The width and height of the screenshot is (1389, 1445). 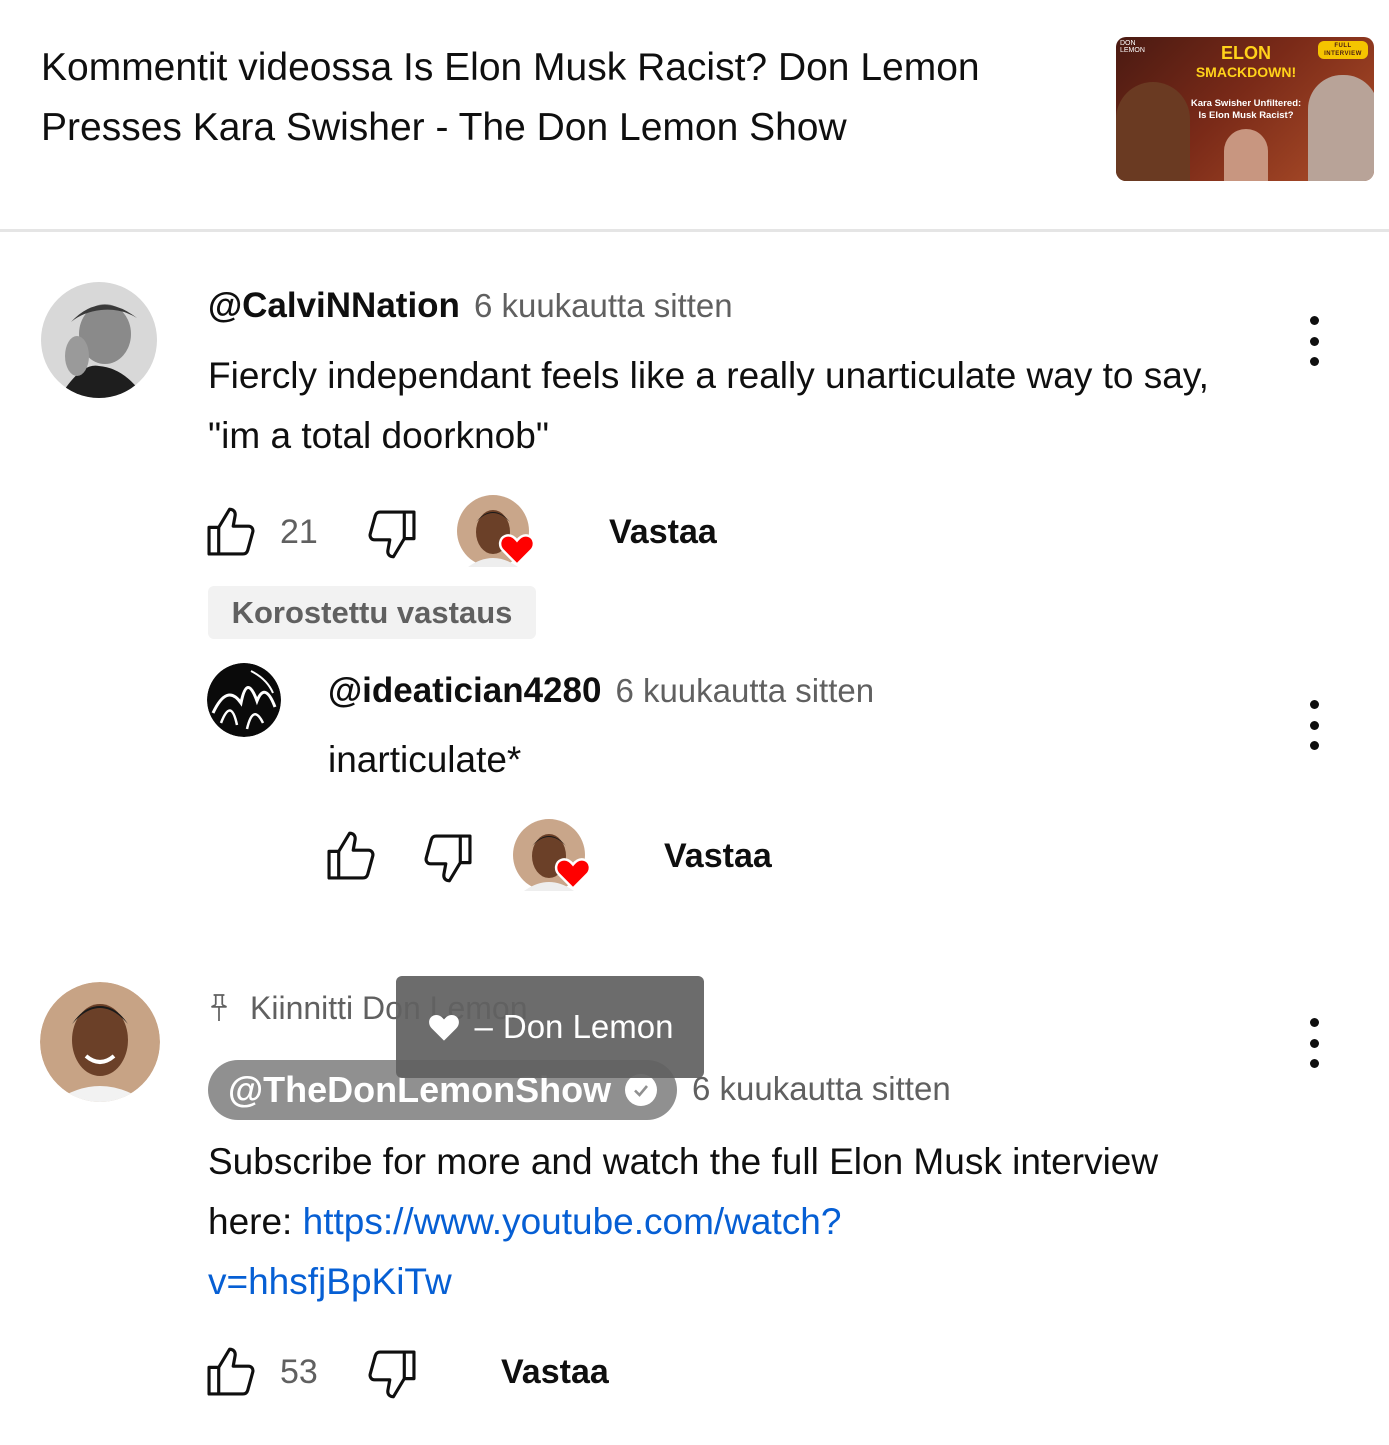 I want to click on comment-author: @CalviNNation, so click(x=334, y=306).